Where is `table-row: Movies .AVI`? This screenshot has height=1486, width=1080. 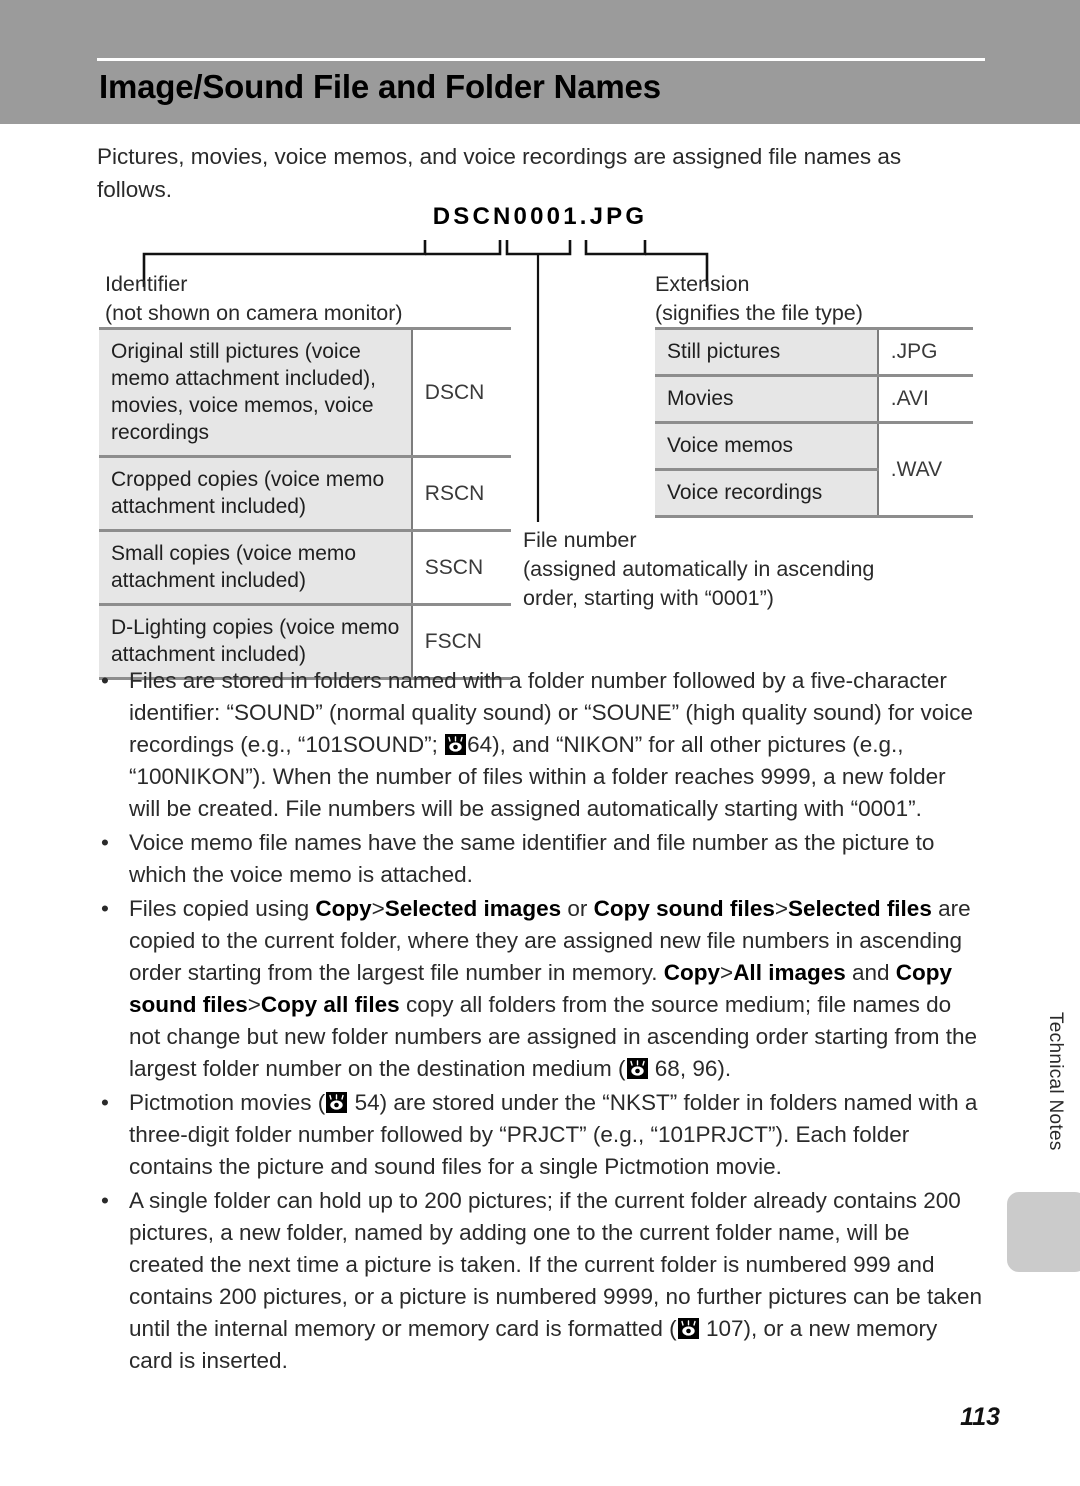 table-row: Movies .AVI is located at coordinates (814, 399).